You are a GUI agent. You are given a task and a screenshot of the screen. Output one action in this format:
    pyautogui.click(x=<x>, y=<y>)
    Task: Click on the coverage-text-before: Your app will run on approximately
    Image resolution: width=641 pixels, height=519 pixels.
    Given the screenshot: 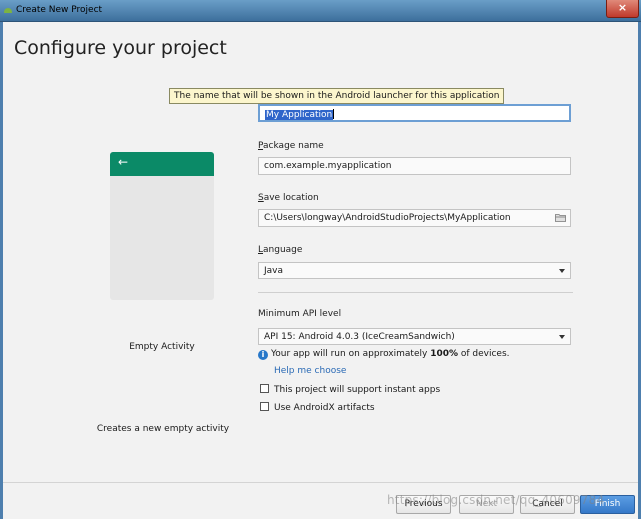 What is the action you would take?
    pyautogui.click(x=351, y=354)
    